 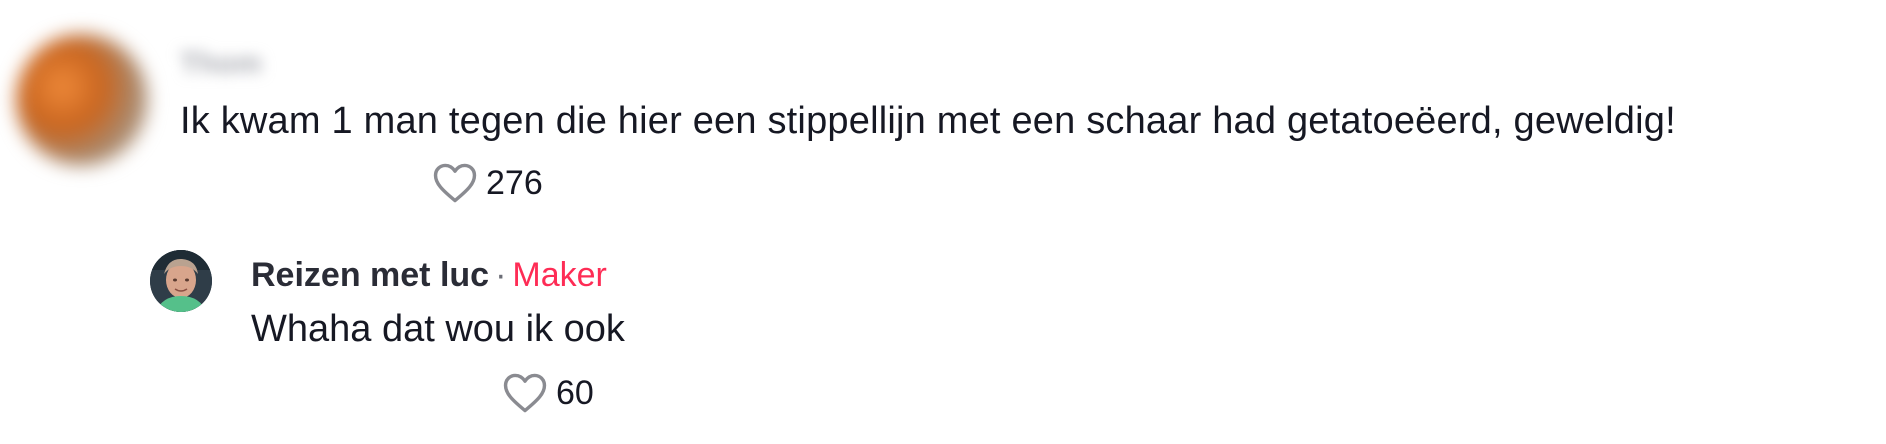 I want to click on creator-avatar-image, so click(x=181, y=281).